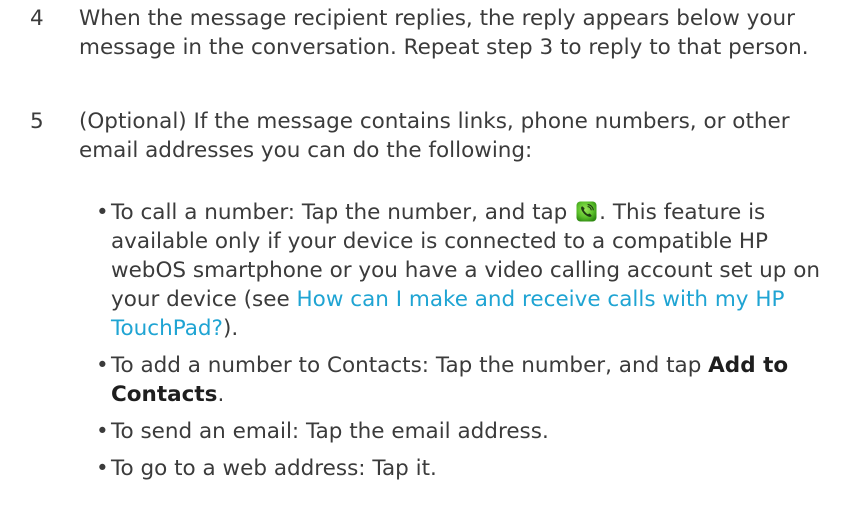  I want to click on web-address-text: To go to a web address: Tap it., so click(274, 468).